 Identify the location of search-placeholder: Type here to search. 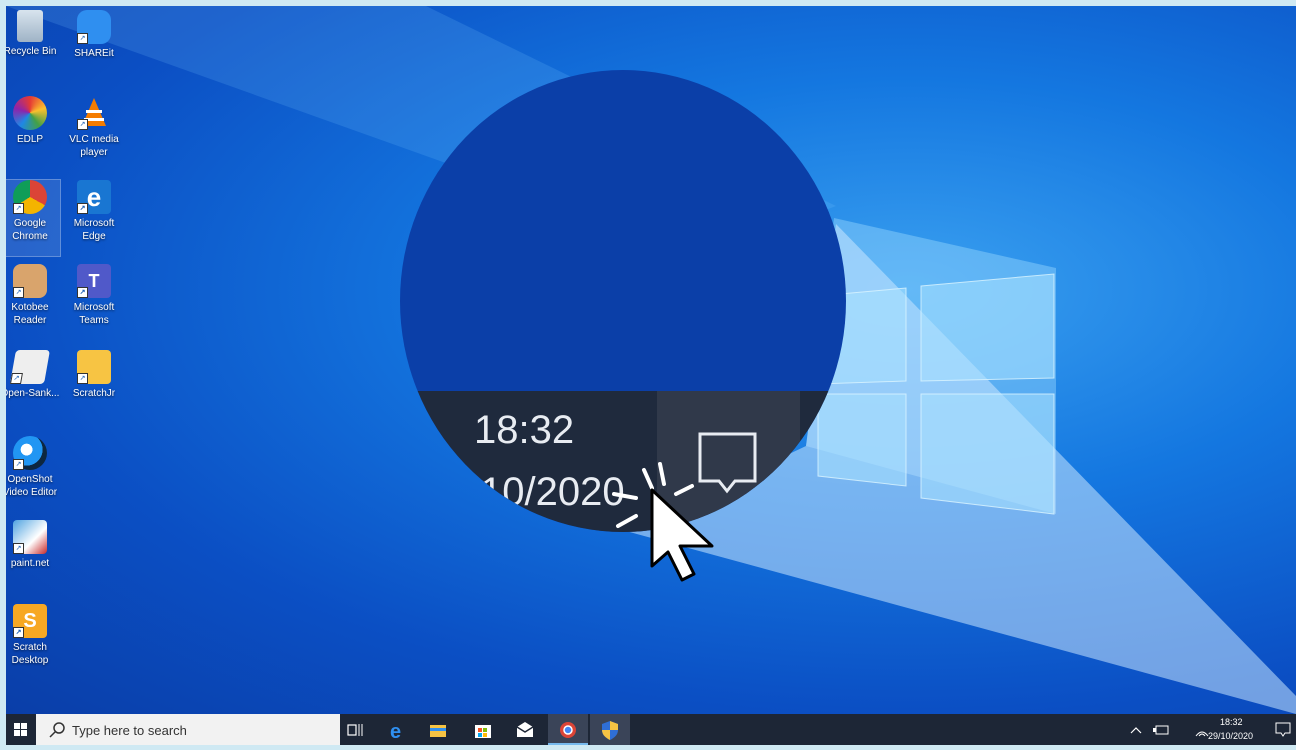
(129, 730).